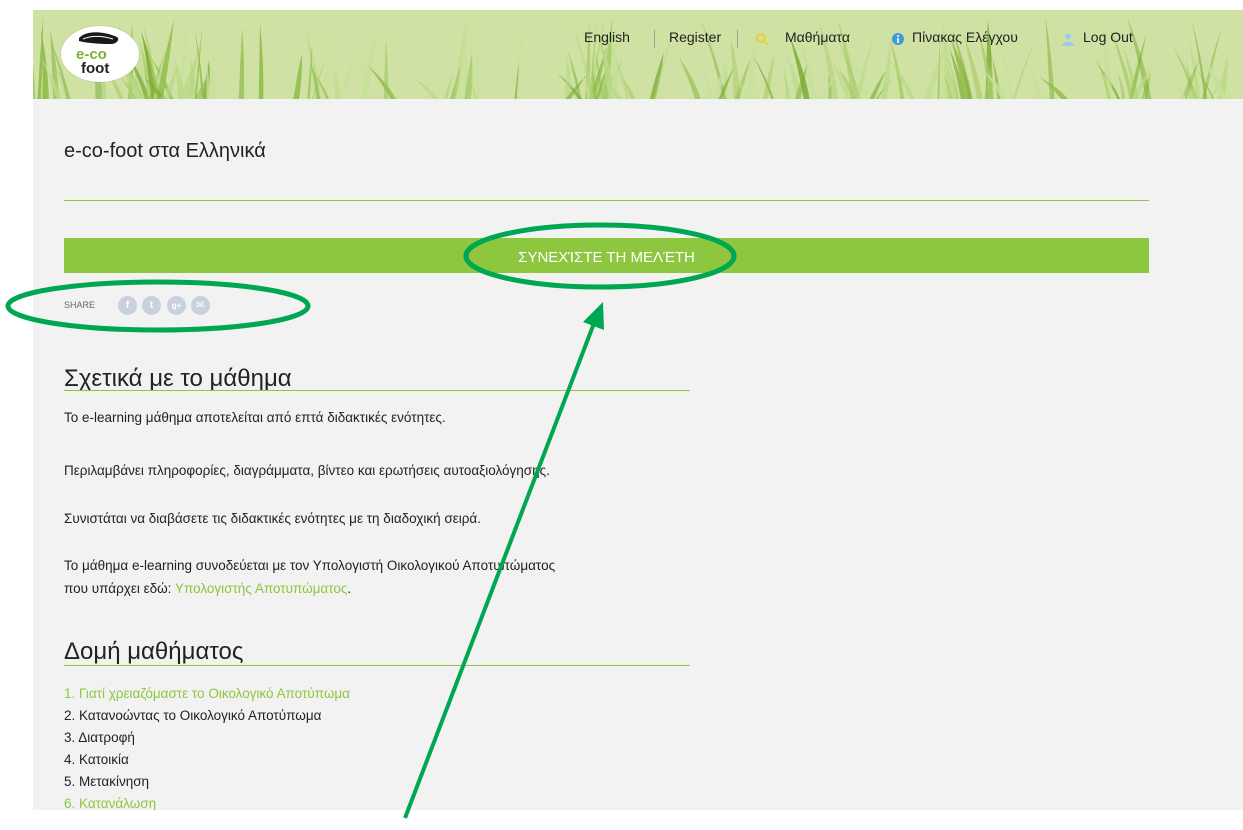  I want to click on course-structure-title: Δομή μαθήματος, so click(154, 651).